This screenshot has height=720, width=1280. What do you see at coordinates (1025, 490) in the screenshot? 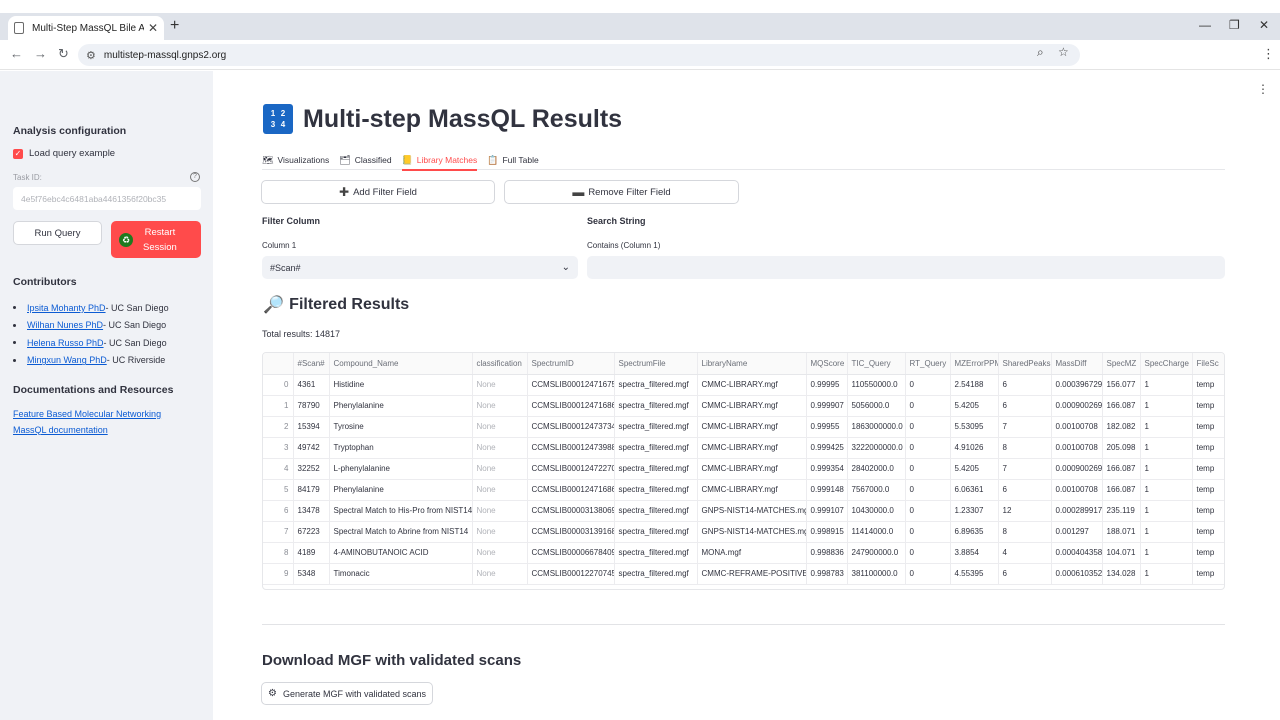
I see `table-cell: 6` at bounding box center [1025, 490].